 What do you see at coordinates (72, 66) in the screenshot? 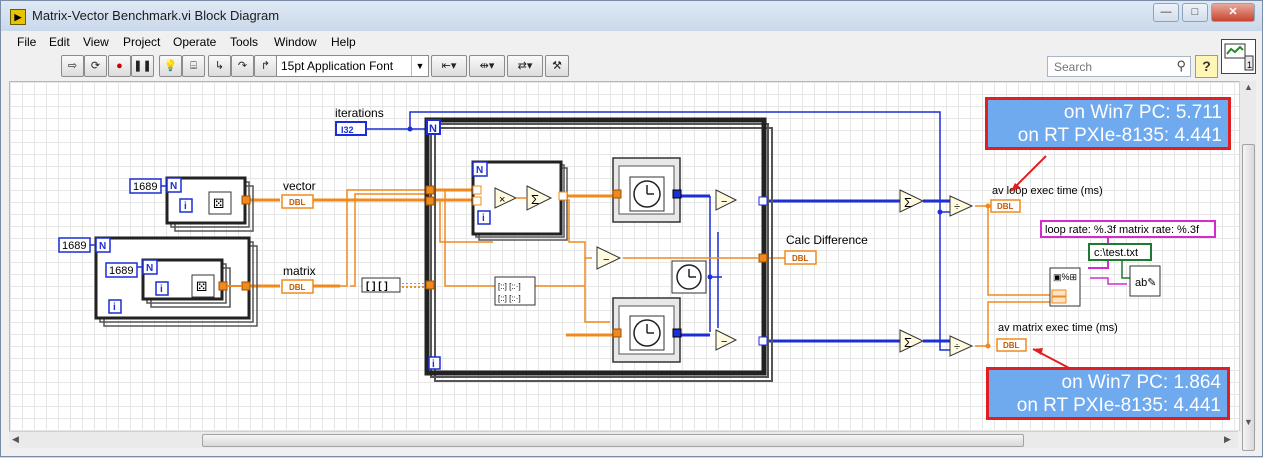
I see `run-button: ⇨` at bounding box center [72, 66].